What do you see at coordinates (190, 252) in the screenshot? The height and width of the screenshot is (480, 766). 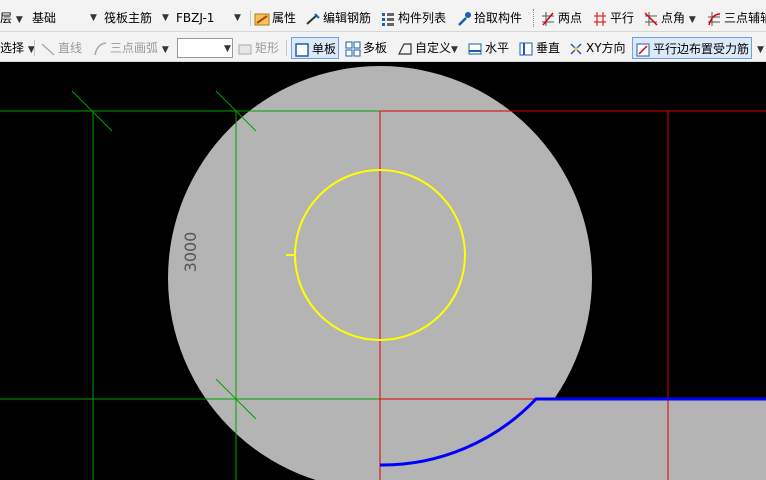 I see `dimension-label: 3000` at bounding box center [190, 252].